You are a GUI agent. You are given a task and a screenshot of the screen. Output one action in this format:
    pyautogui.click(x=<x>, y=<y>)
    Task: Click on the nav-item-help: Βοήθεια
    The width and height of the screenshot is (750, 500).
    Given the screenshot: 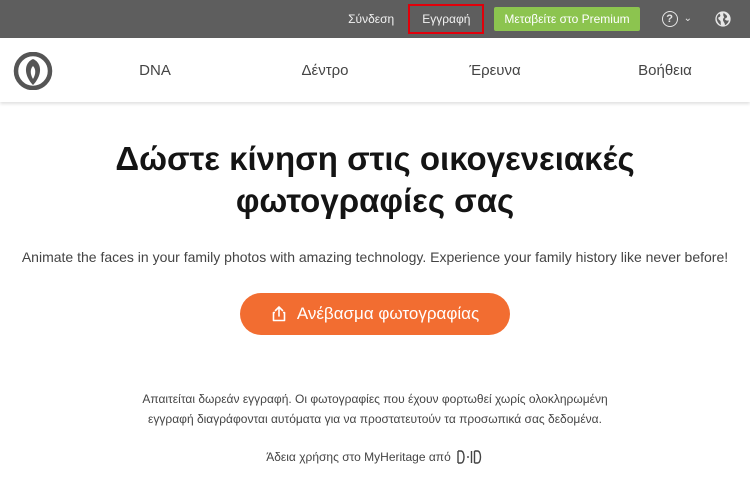 What is the action you would take?
    pyautogui.click(x=665, y=70)
    